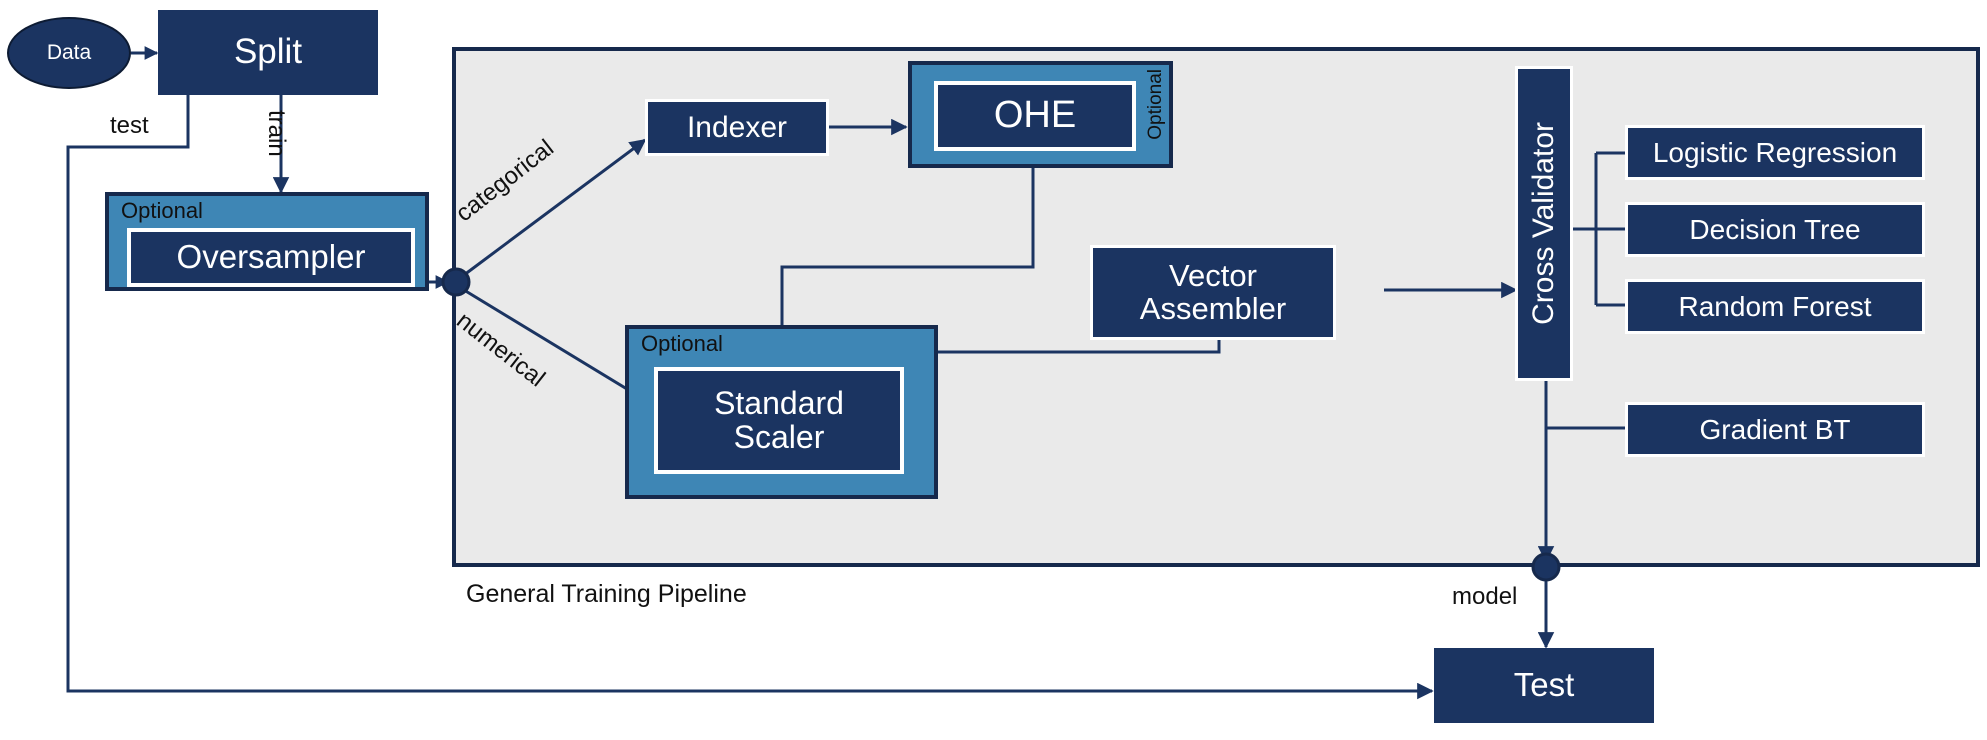 This screenshot has height=740, width=1987. I want to click on node-standard-scaler-optional-wrapper: Optional Standard Scaler, so click(781, 412).